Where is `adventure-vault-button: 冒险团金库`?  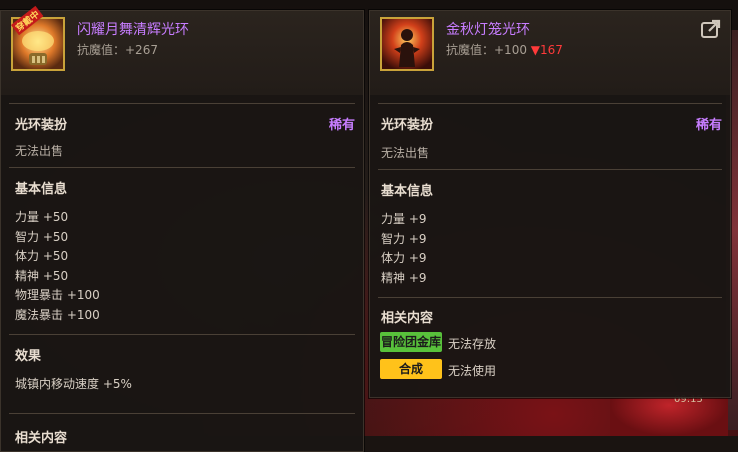 adventure-vault-button: 冒险团金库 is located at coordinates (411, 342).